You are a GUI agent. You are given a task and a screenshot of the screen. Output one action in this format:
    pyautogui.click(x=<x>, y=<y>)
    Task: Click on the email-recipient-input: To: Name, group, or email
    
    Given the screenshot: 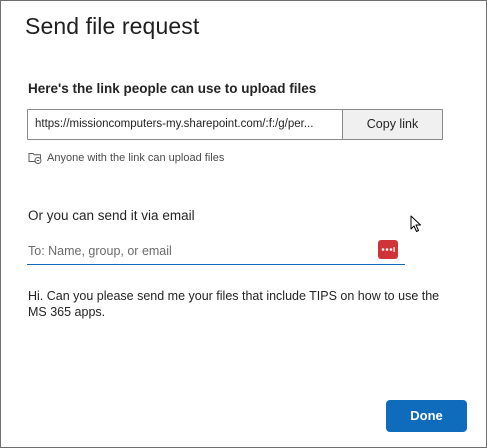 What is the action you would take?
    pyautogui.click(x=216, y=252)
    